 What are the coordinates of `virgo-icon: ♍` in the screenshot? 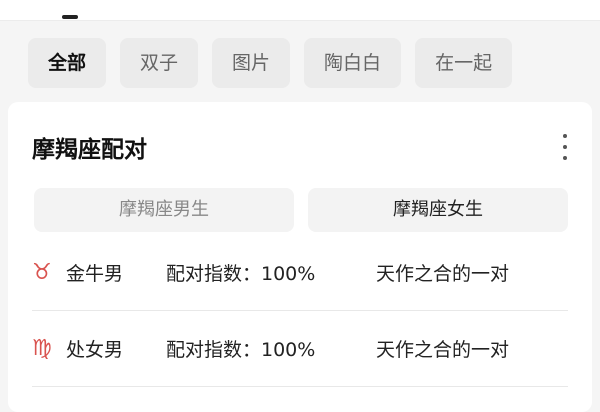 It's located at (42, 348).